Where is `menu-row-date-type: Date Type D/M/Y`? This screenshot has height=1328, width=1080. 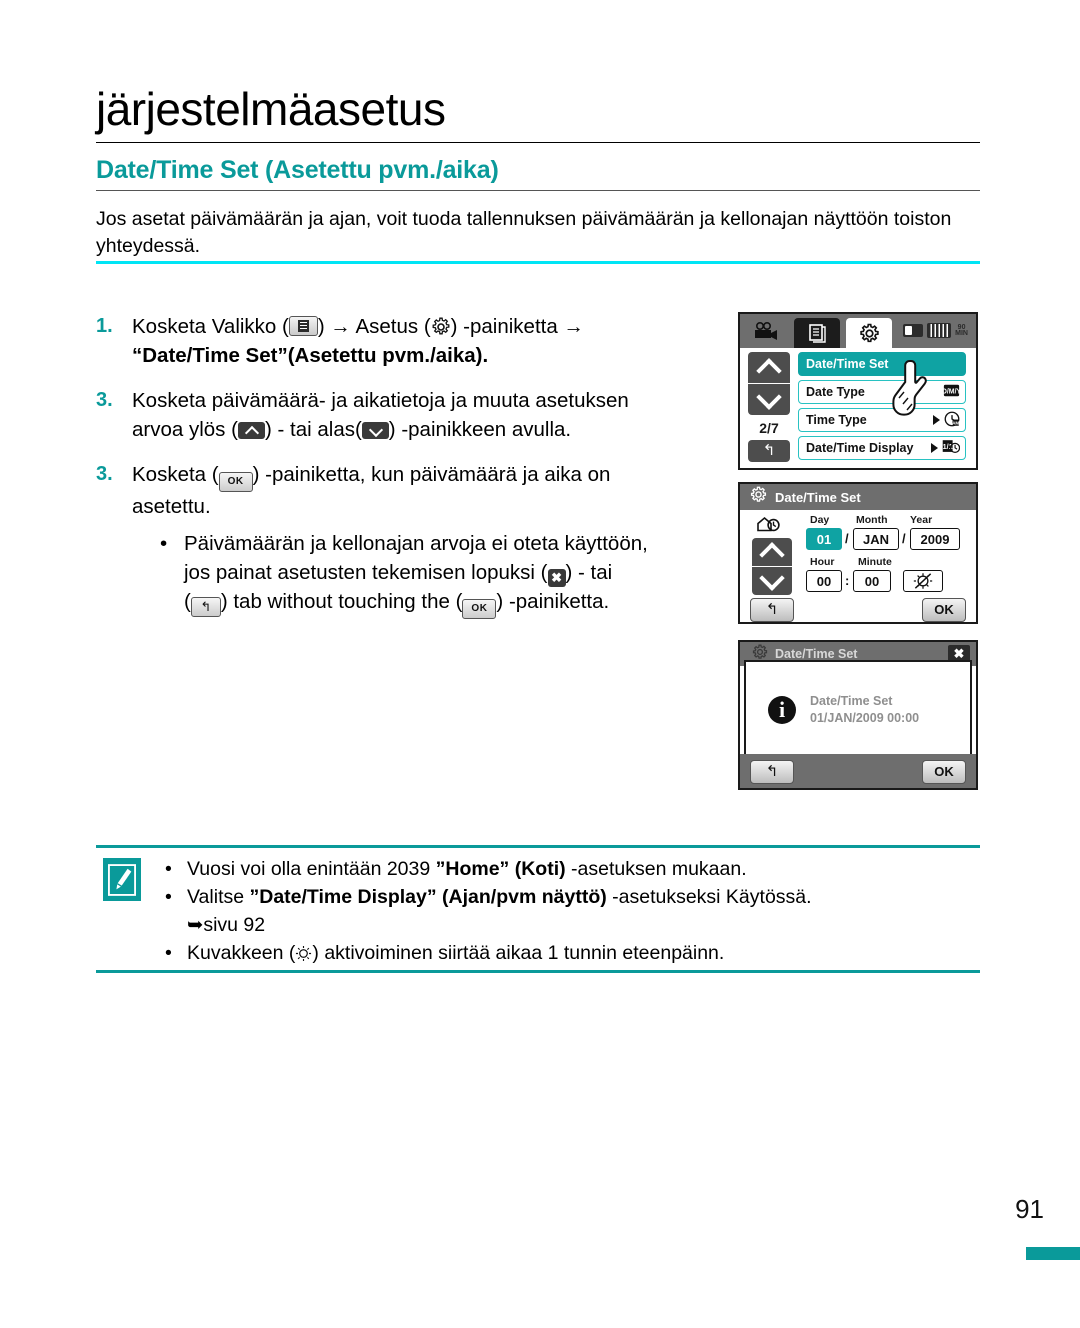 menu-row-date-type: Date Type D/M/Y is located at coordinates (882, 392).